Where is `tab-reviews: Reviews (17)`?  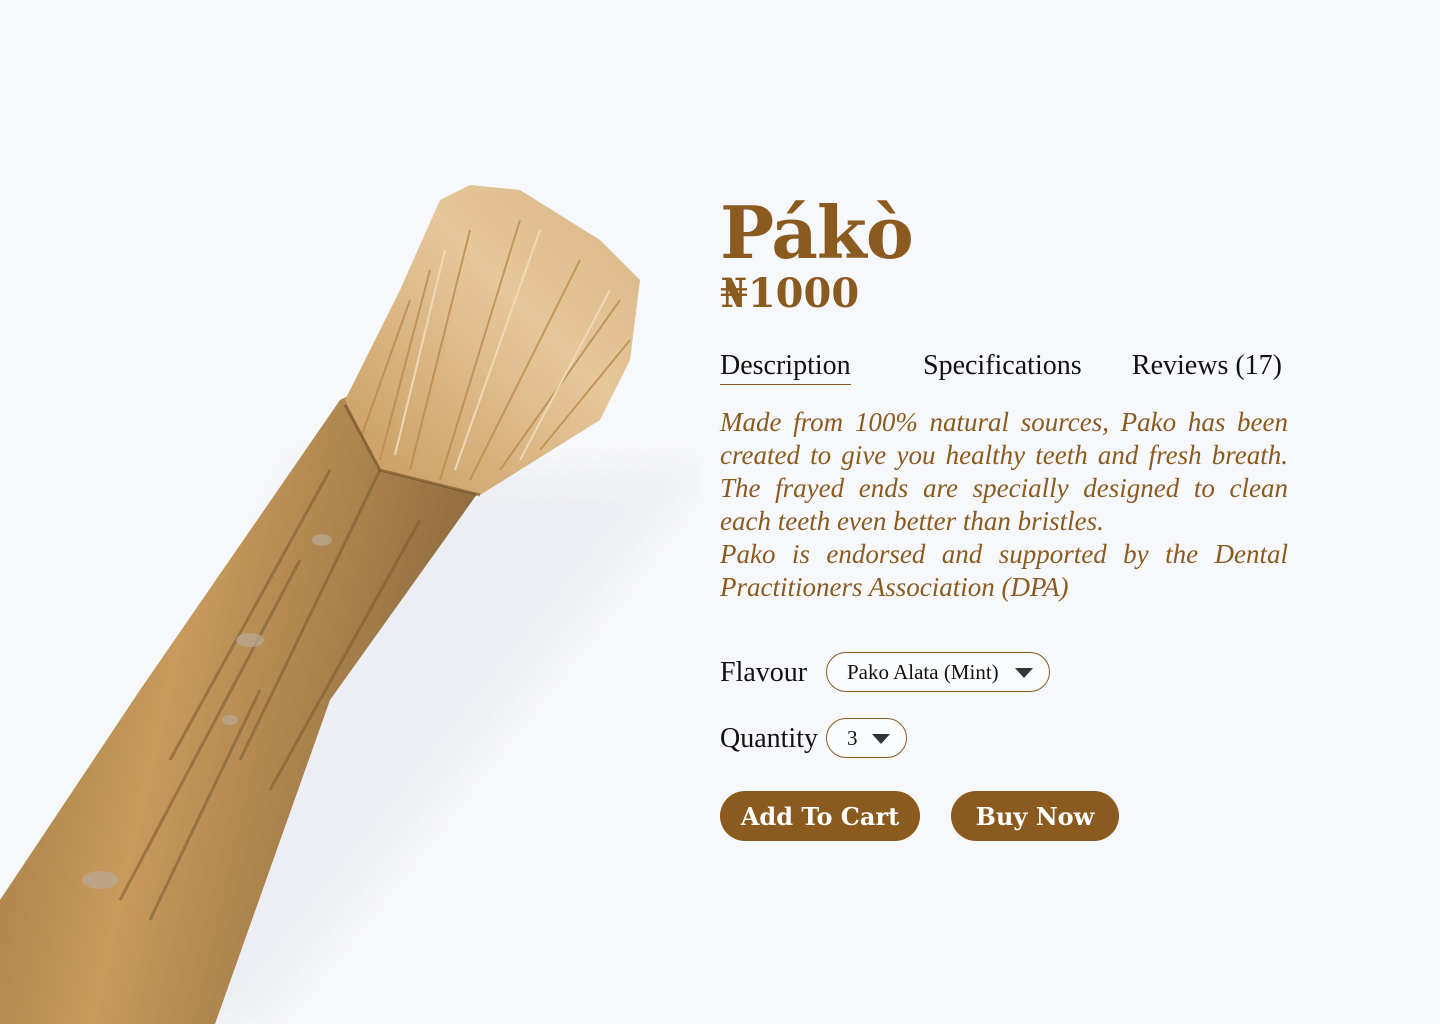 tab-reviews: Reviews (17) is located at coordinates (1207, 366).